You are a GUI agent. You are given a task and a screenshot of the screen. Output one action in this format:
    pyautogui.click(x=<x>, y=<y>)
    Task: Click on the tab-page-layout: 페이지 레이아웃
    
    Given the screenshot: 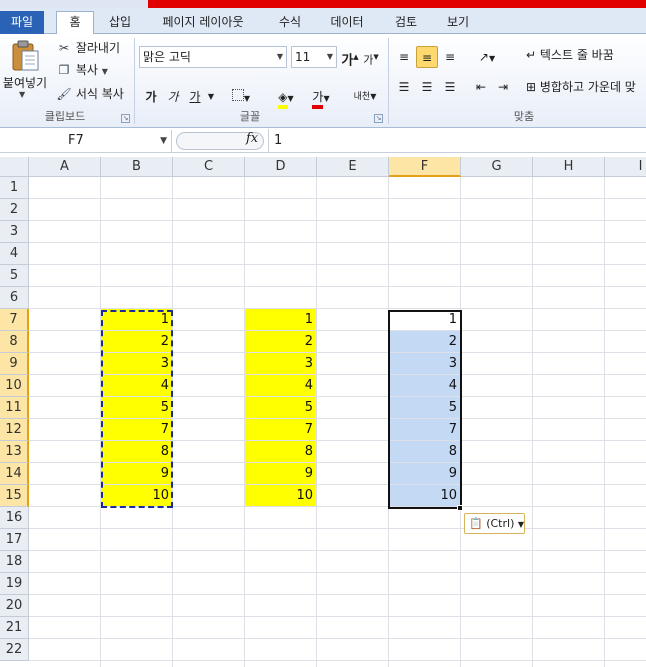 What is the action you would take?
    pyautogui.click(x=203, y=23)
    